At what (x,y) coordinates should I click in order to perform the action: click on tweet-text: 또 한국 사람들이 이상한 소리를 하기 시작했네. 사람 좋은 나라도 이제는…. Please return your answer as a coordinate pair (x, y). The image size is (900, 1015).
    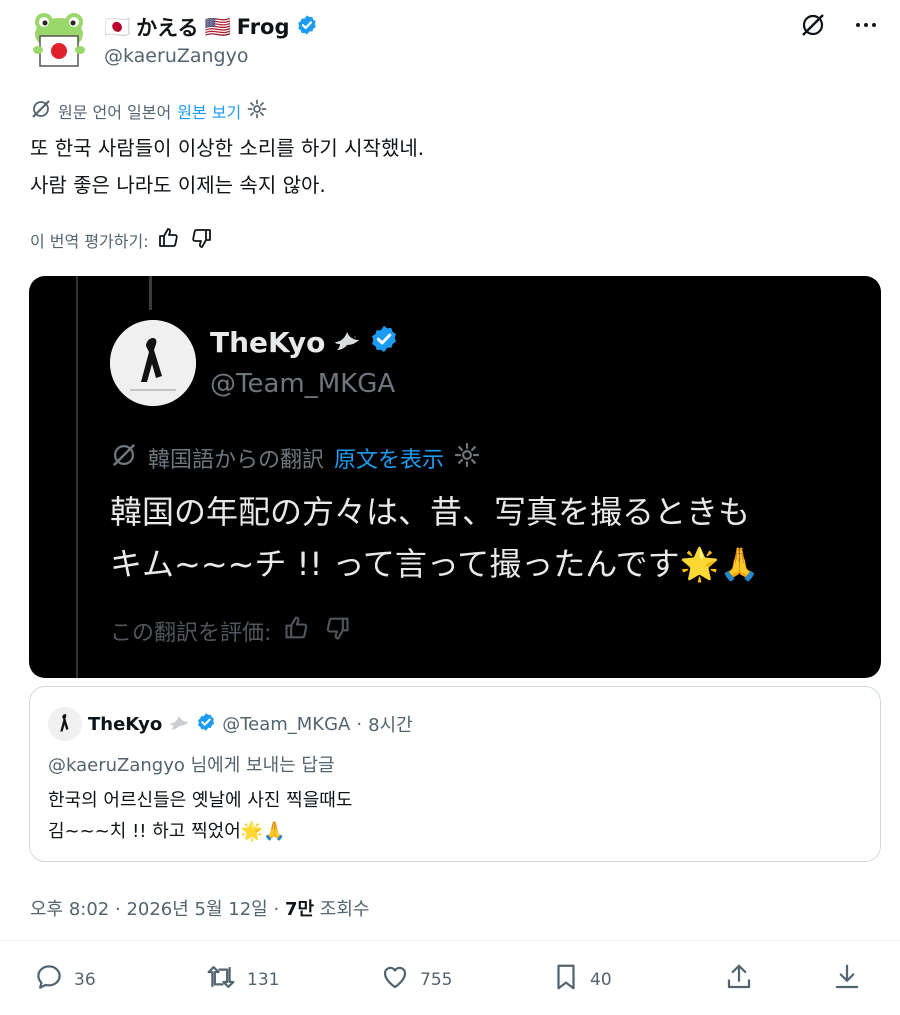
    Looking at the image, I should click on (227, 167).